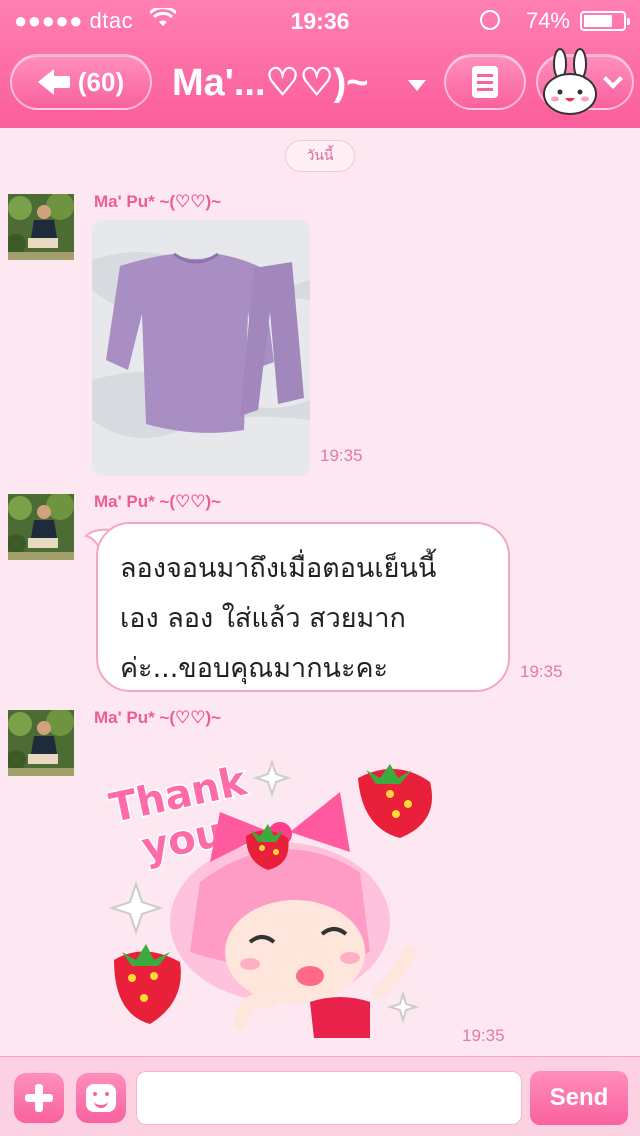 The height and width of the screenshot is (1136, 640). I want to click on thank-you-sticker: Thank you., so click(270, 897).